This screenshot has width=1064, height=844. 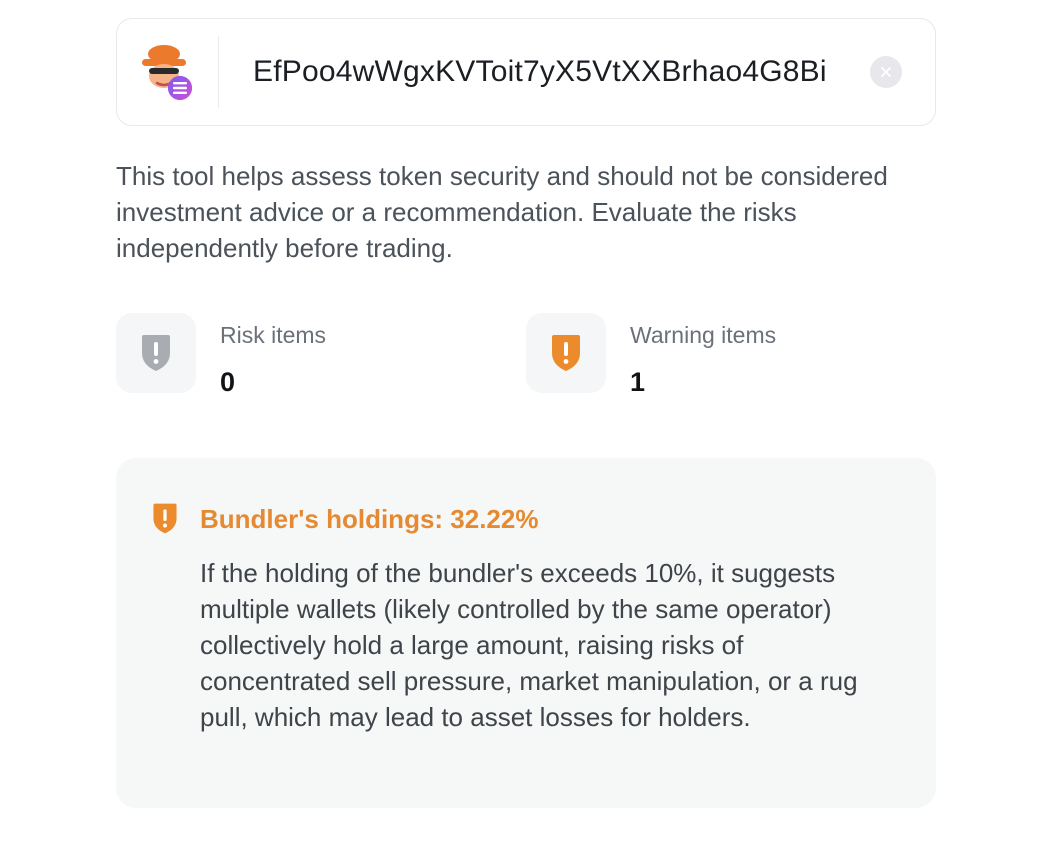 What do you see at coordinates (228, 382) in the screenshot?
I see `risk-items-count: 0` at bounding box center [228, 382].